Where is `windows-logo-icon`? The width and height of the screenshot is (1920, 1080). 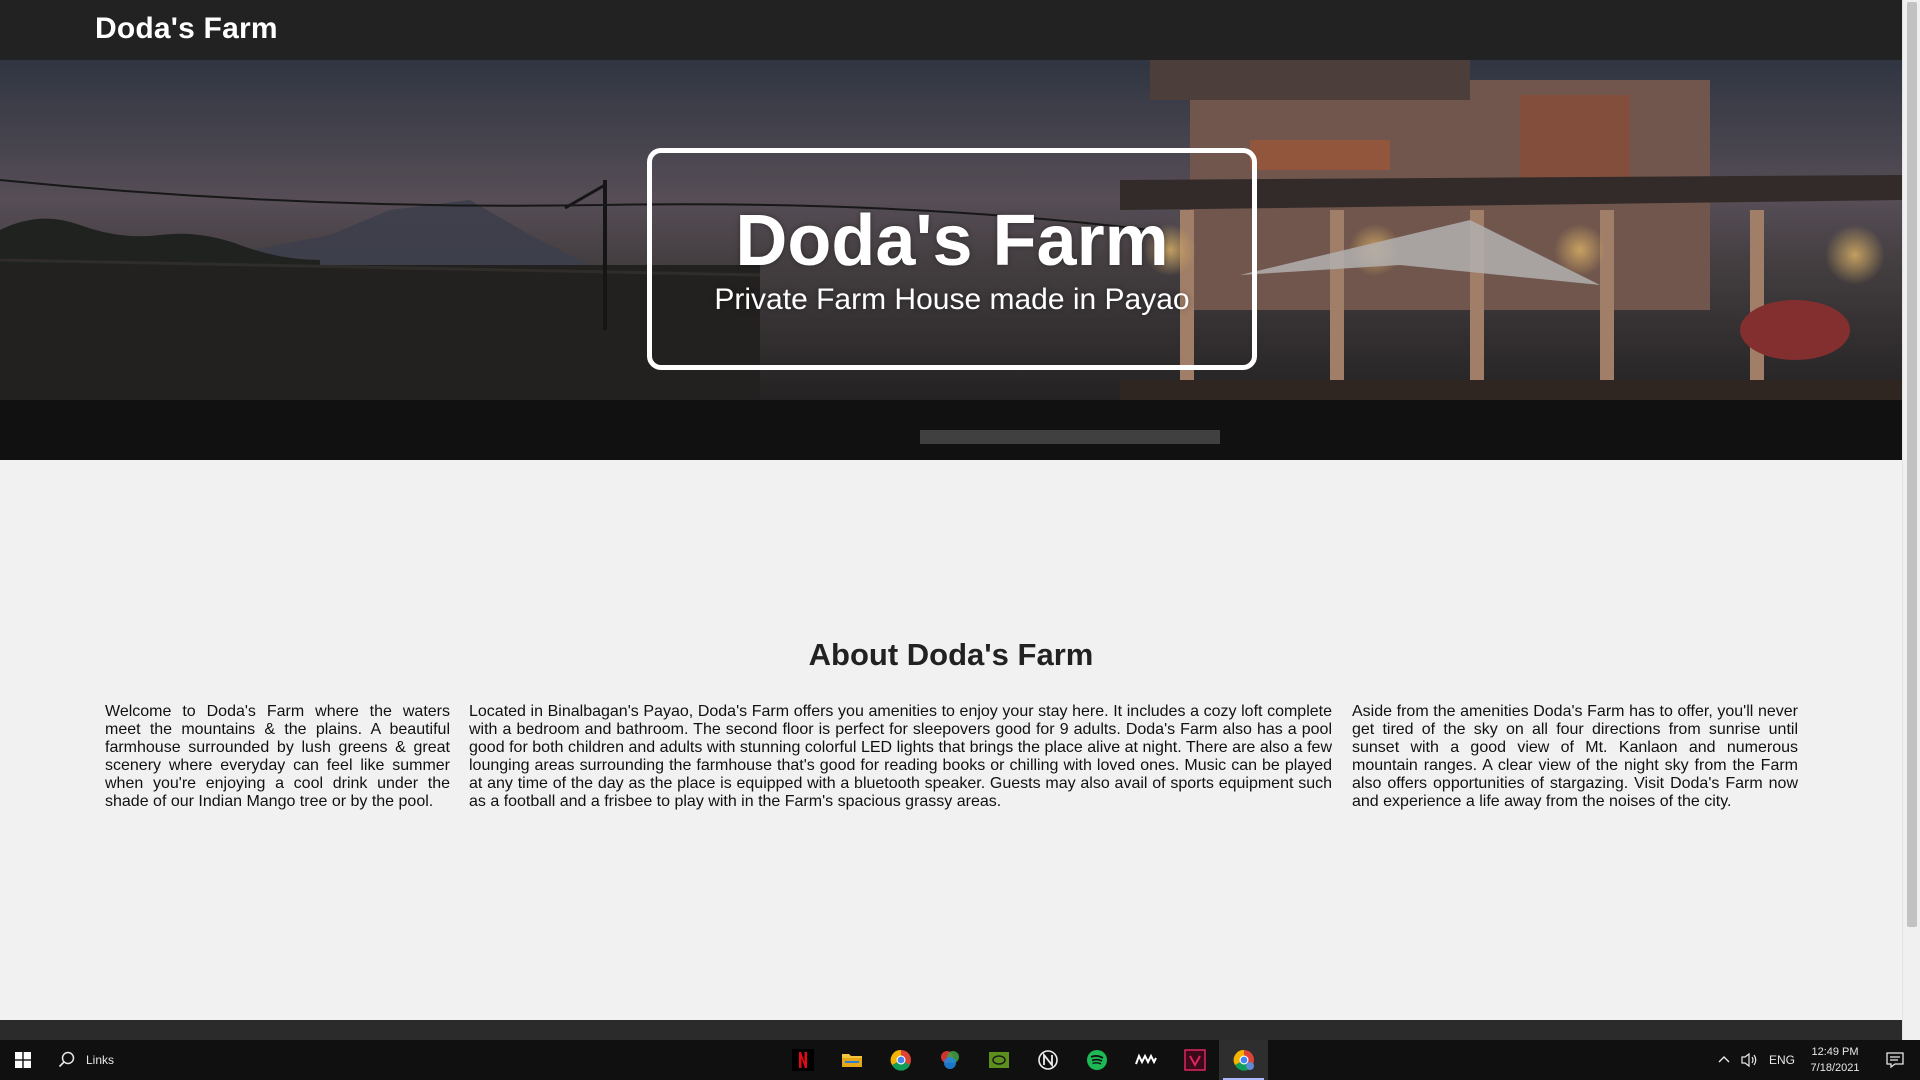
windows-logo-icon is located at coordinates (23, 1060).